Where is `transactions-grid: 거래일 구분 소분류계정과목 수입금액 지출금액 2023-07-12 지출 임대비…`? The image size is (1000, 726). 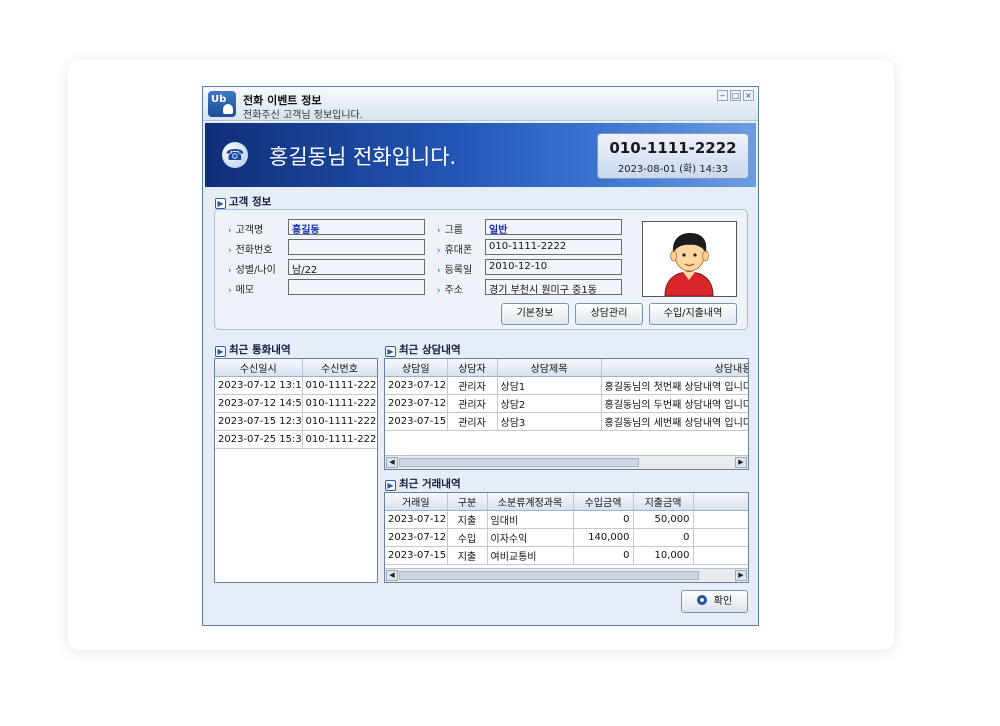
transactions-grid: 거래일 구분 소분류계정과목 수입금액 지출금액 2023-07-12 지출 임대비… is located at coordinates (566, 537).